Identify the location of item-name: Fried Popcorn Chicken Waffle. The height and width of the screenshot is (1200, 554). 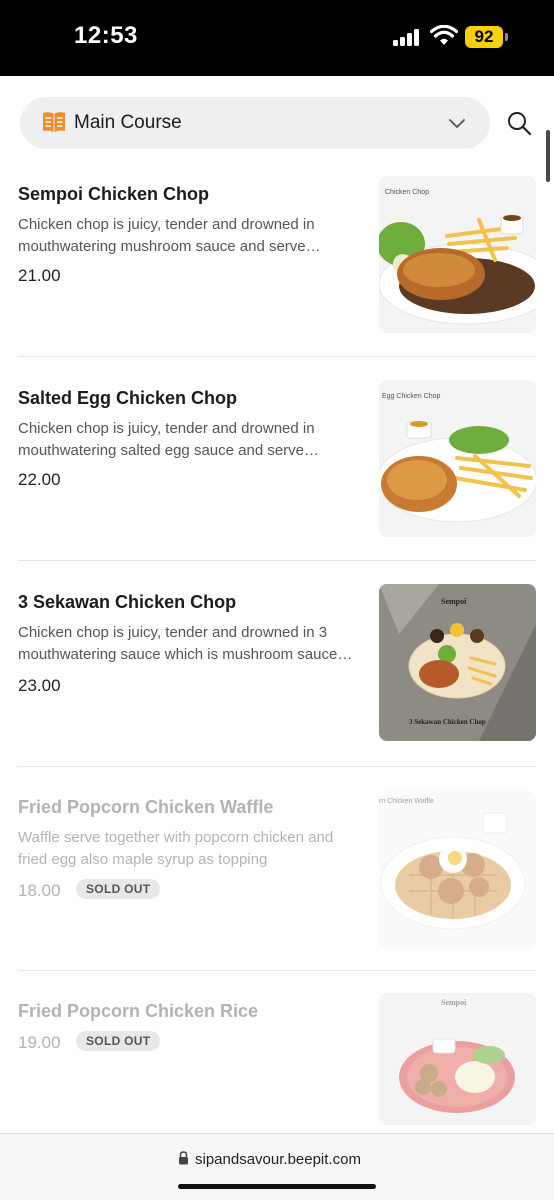
(146, 807).